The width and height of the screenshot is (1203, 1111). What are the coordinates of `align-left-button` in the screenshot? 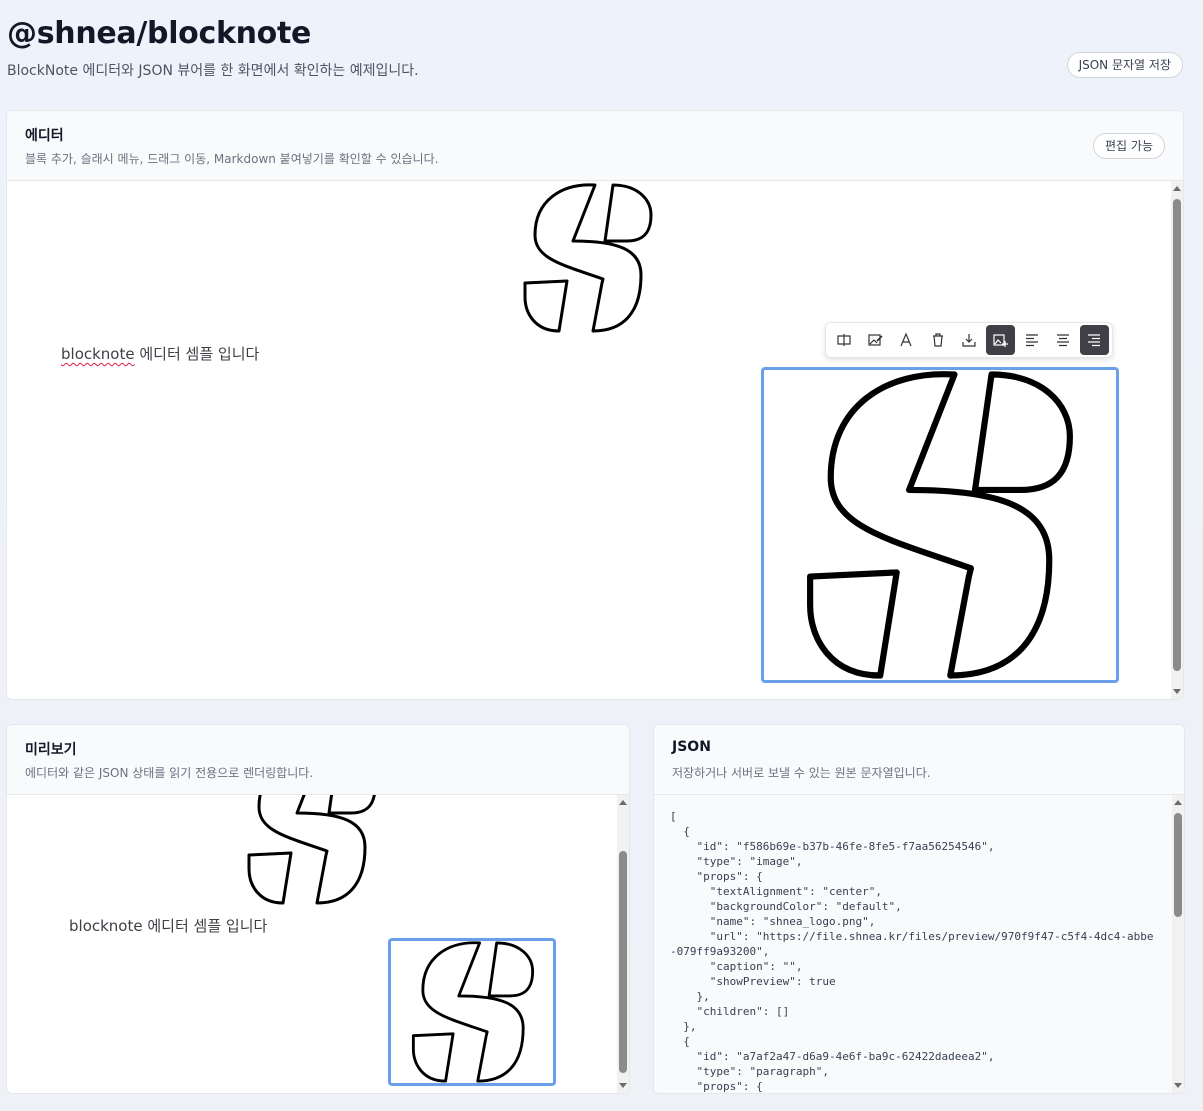 It's located at (1031, 340).